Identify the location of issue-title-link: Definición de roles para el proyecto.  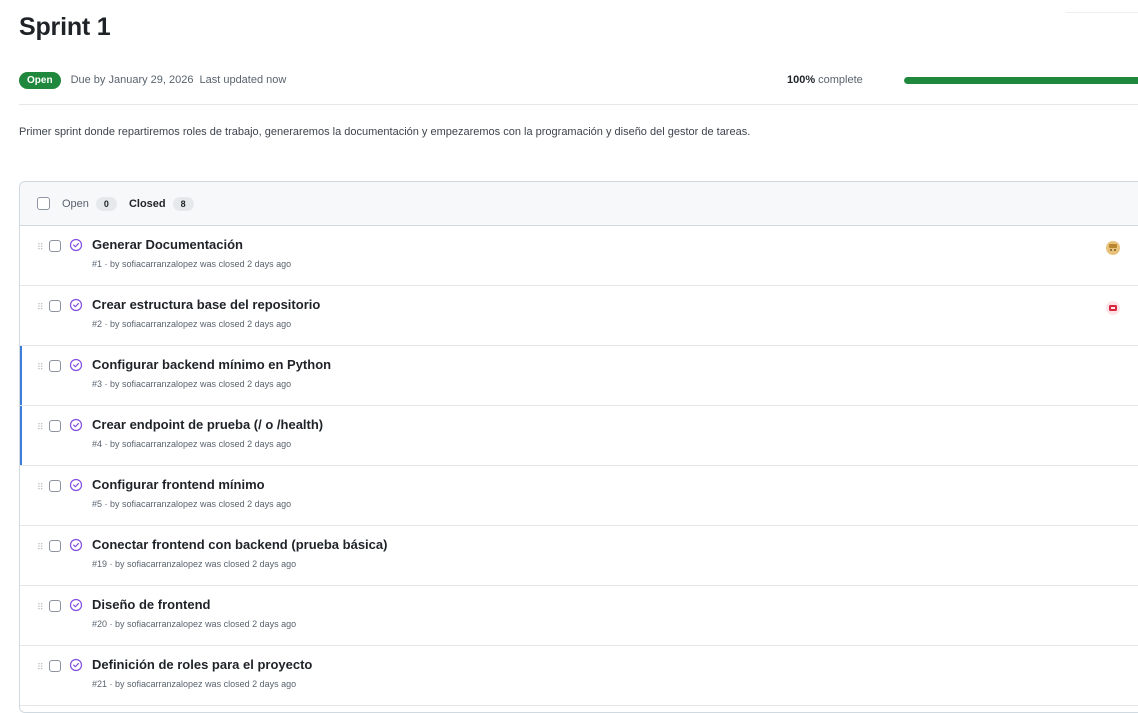
(202, 664).